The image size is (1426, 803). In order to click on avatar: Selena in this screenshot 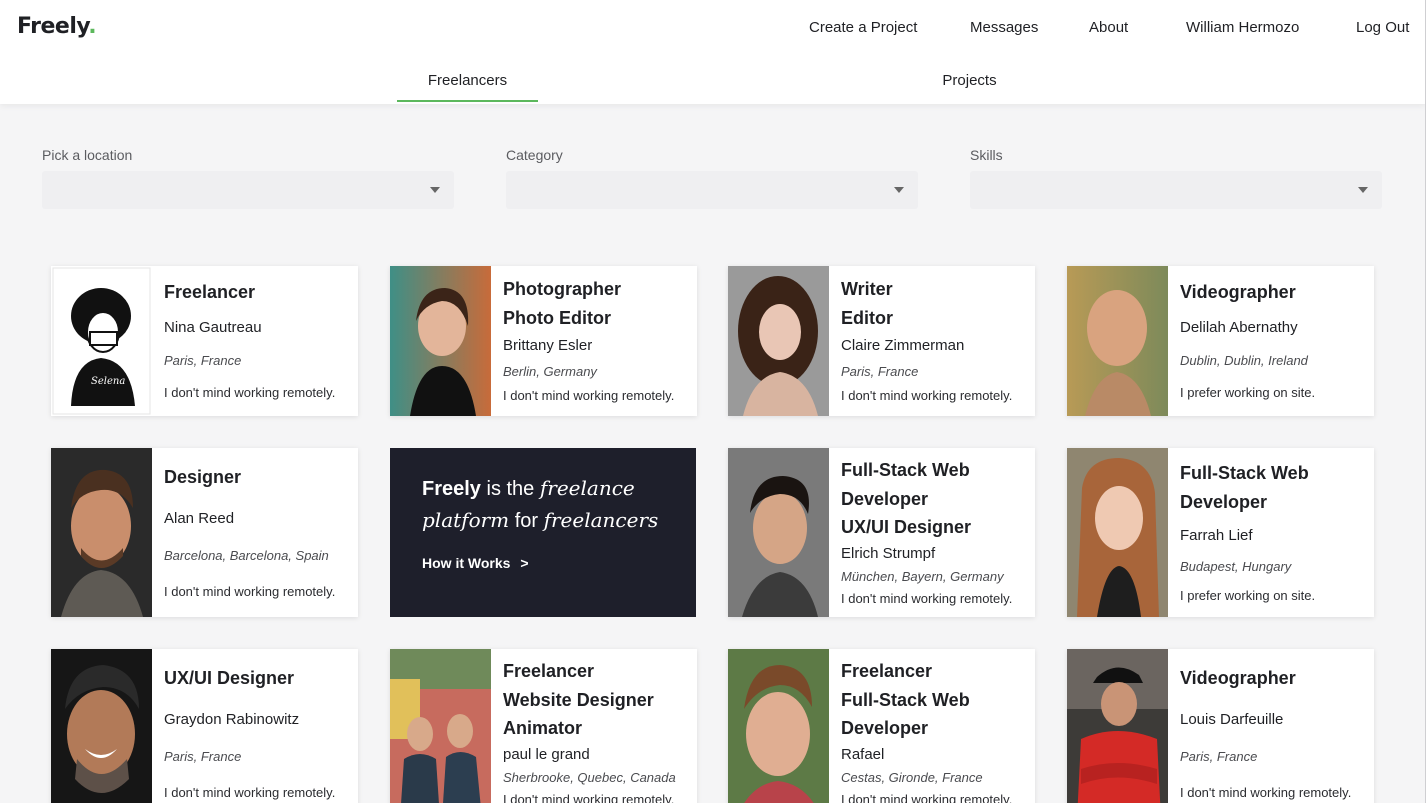, I will do `click(101, 341)`.